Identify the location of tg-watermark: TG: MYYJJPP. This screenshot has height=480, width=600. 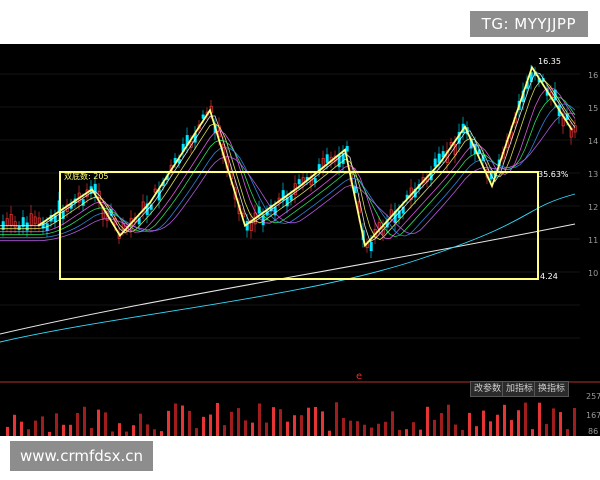
(528, 24).